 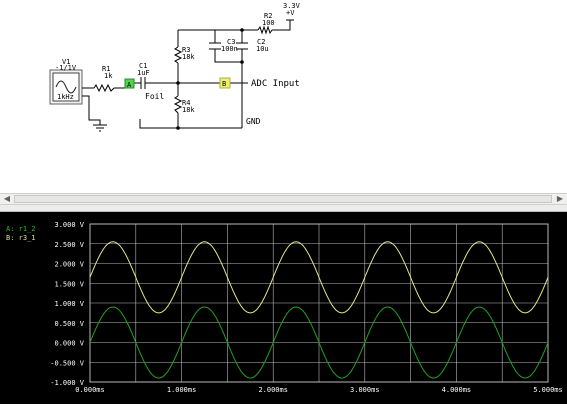 I want to click on y-tick-label: 3.000 V, so click(x=69, y=225).